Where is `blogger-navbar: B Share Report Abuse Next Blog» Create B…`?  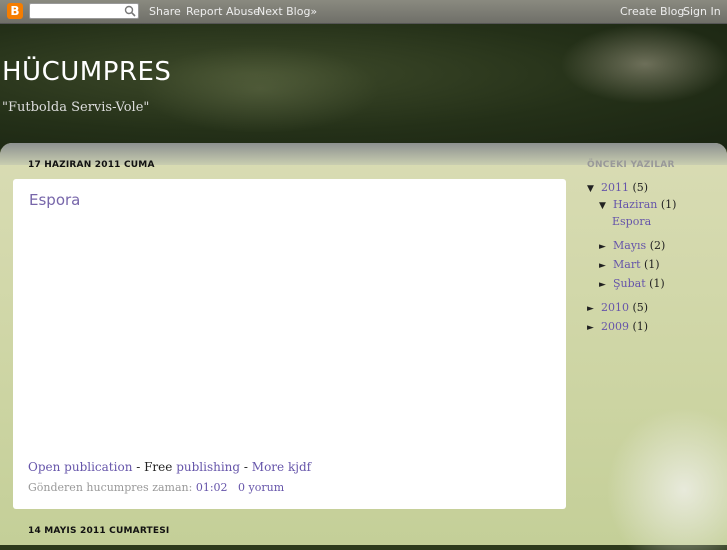 blogger-navbar: B Share Report Abuse Next Blog» Create B… is located at coordinates (363, 12).